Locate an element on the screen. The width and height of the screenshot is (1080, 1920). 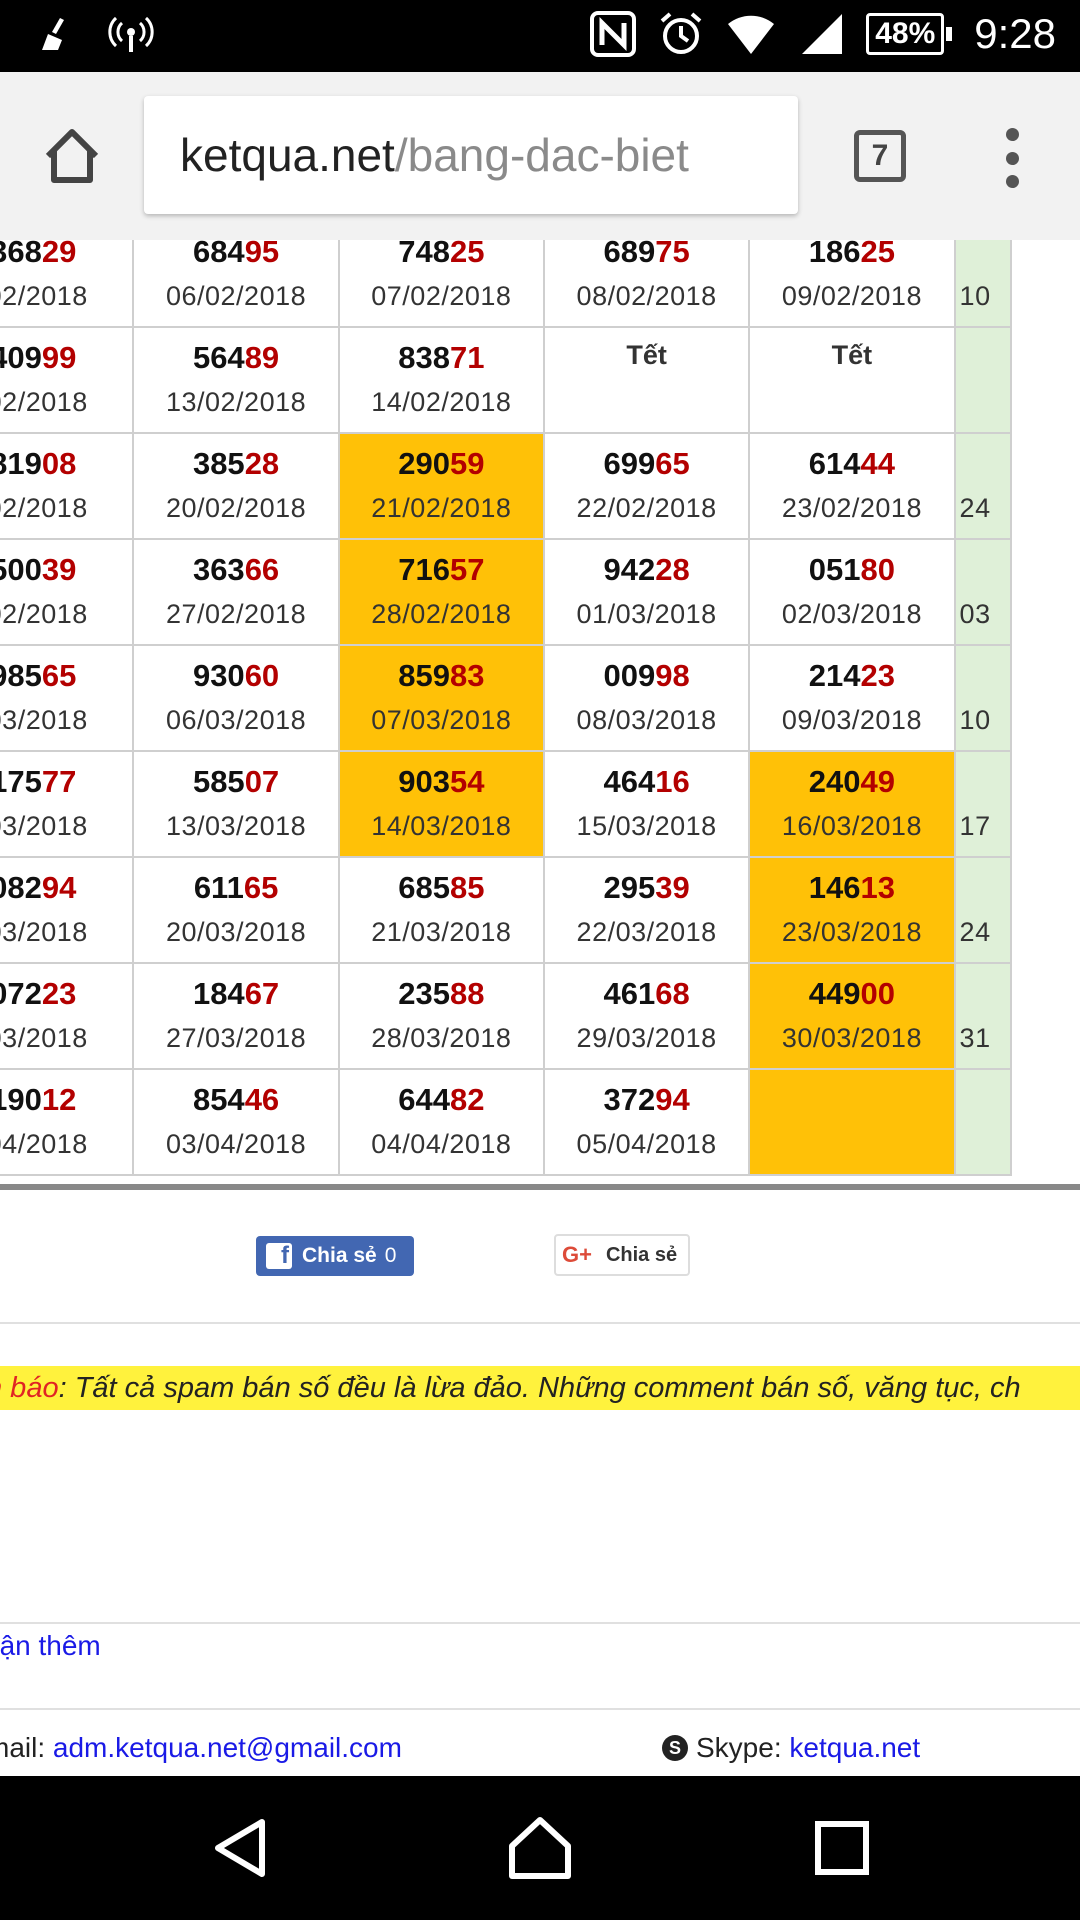
tab-switcher-button: 7 is located at coordinates (880, 156).